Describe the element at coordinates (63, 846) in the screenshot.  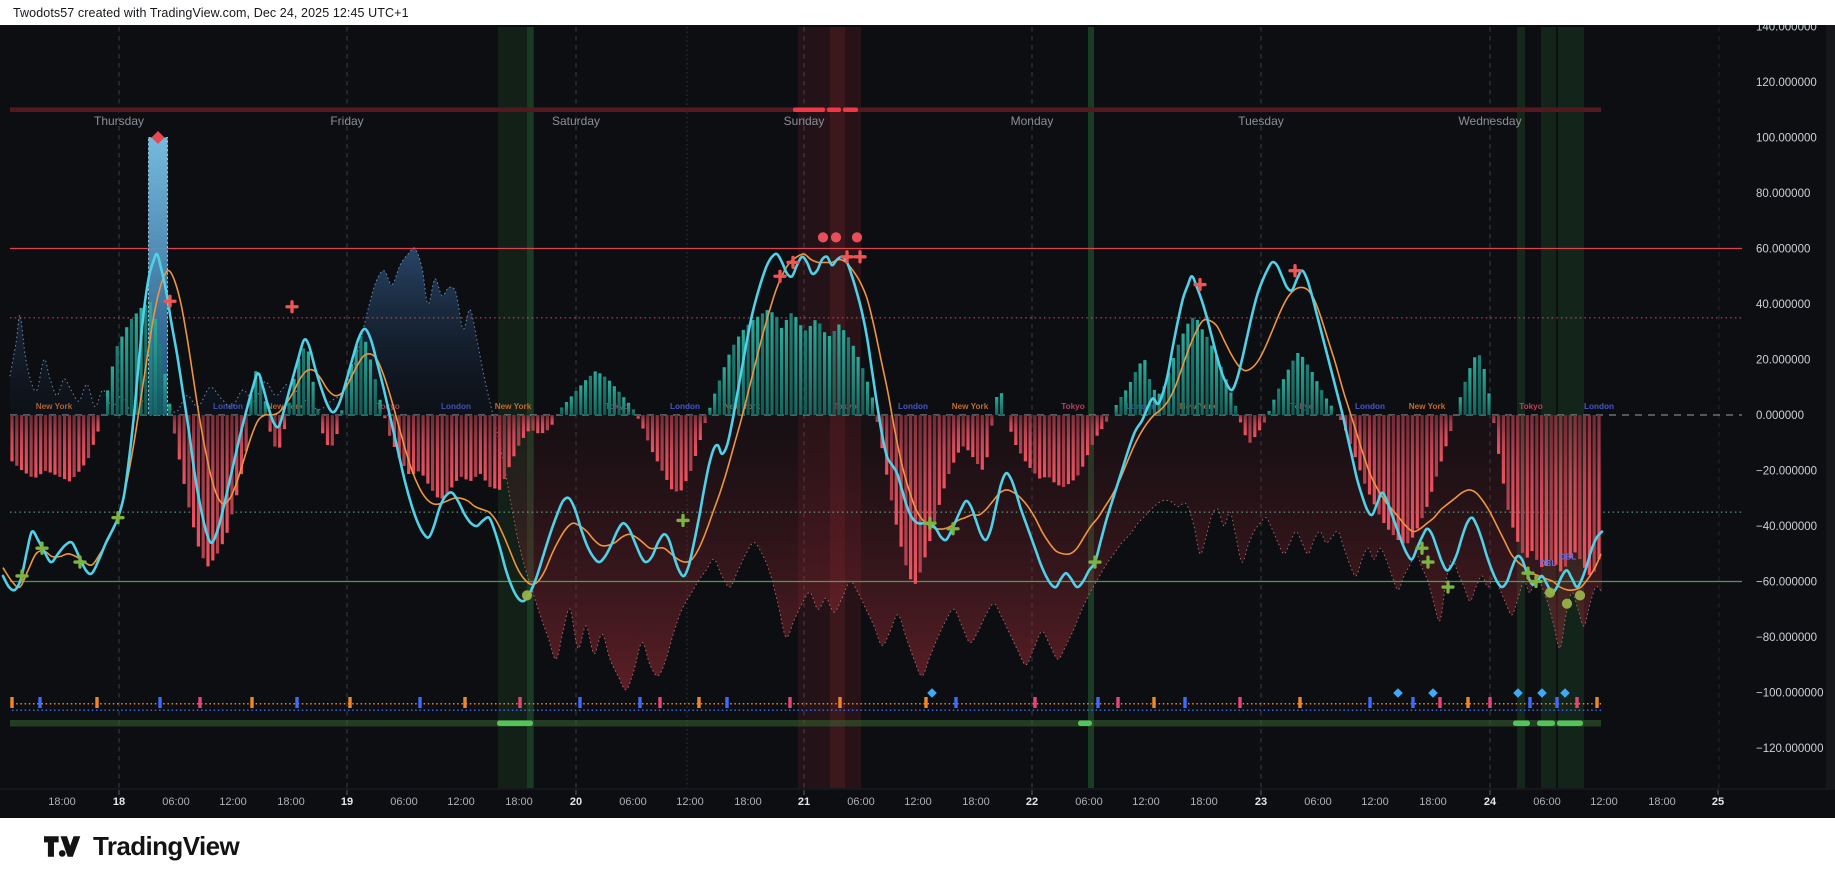
I see `tradingview-logo` at that location.